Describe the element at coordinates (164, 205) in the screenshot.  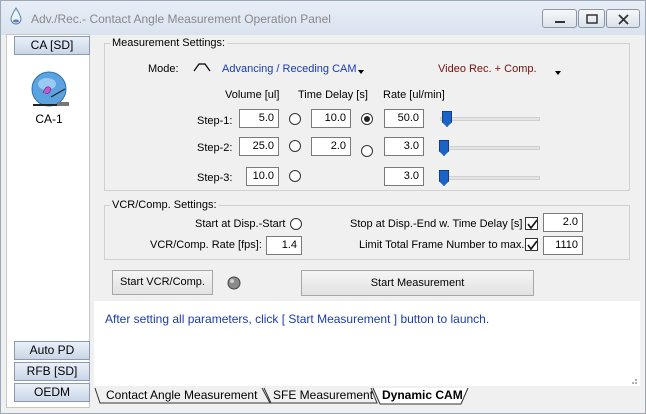
I see `vcr-settings-title: VCR/Comp. Settings:` at that location.